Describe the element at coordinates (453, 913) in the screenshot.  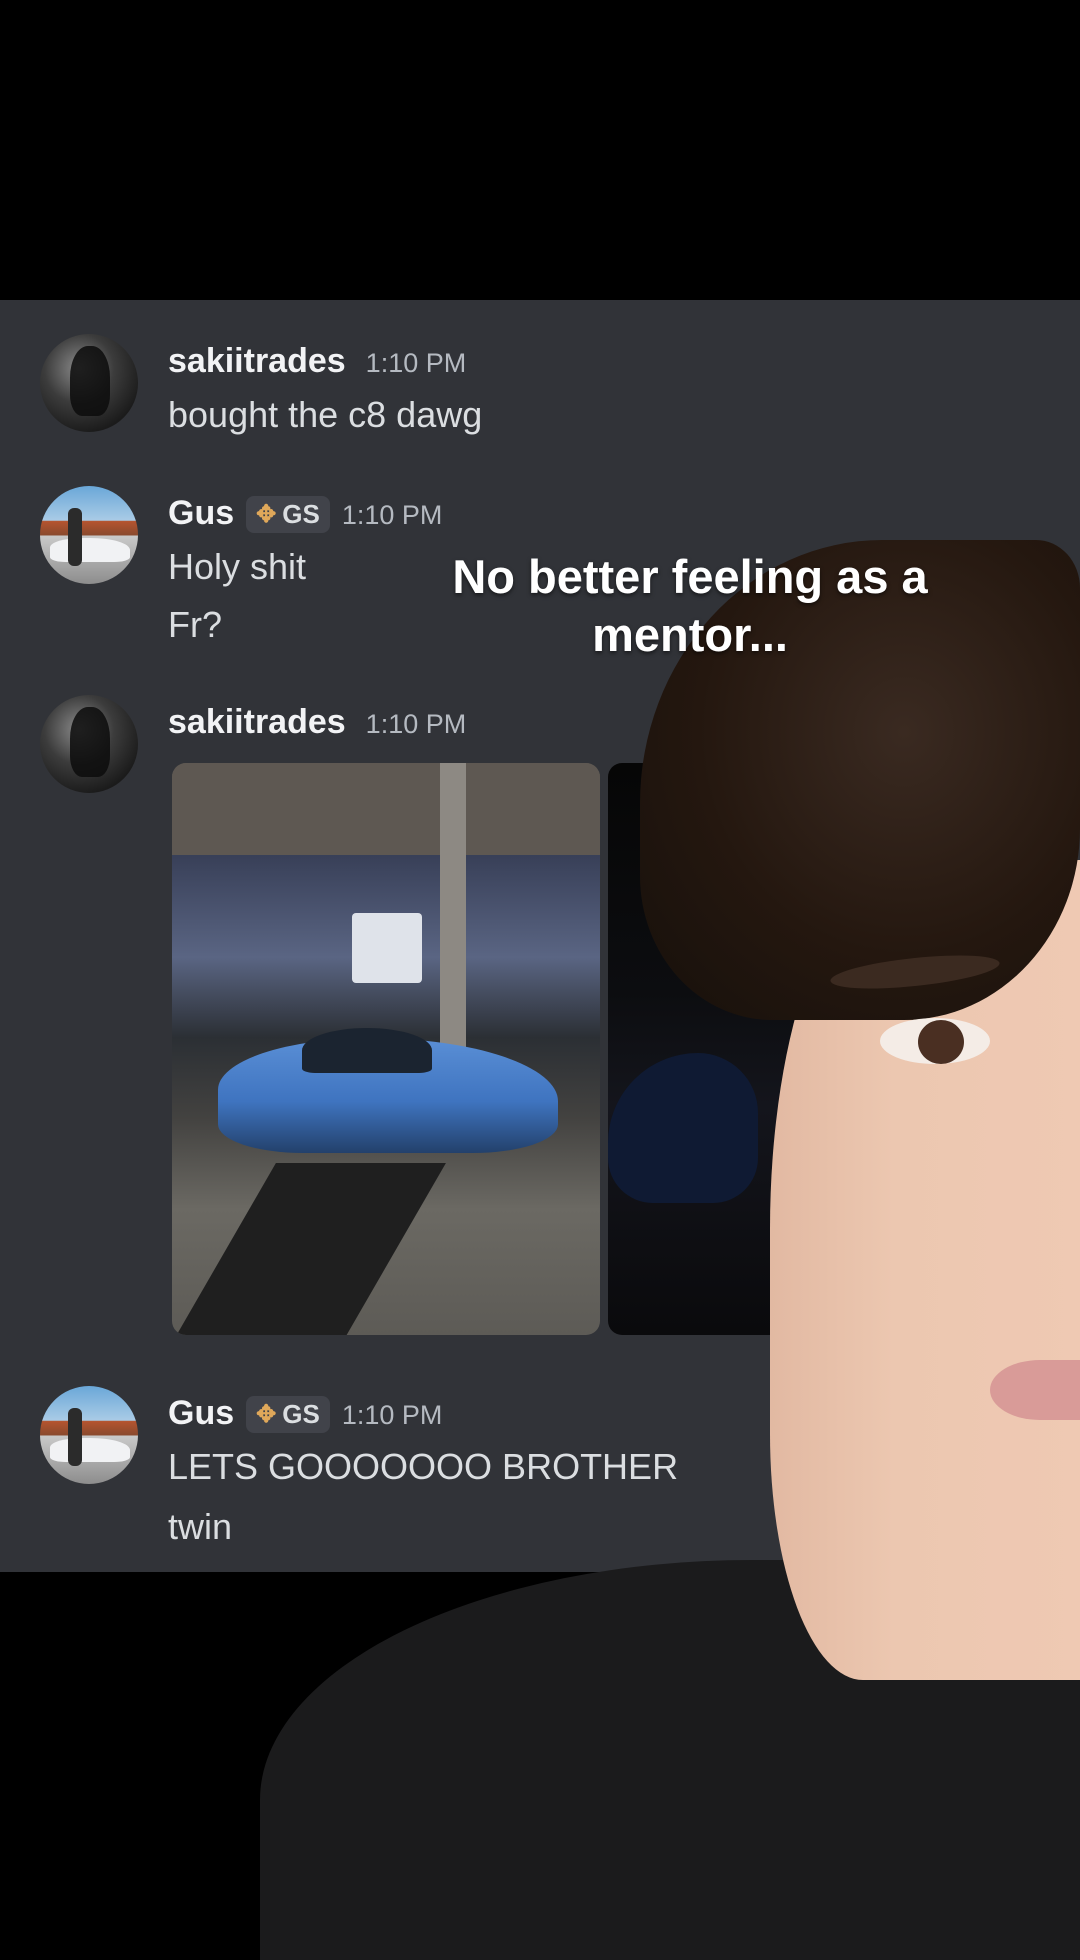
I see `canopy-pole` at that location.